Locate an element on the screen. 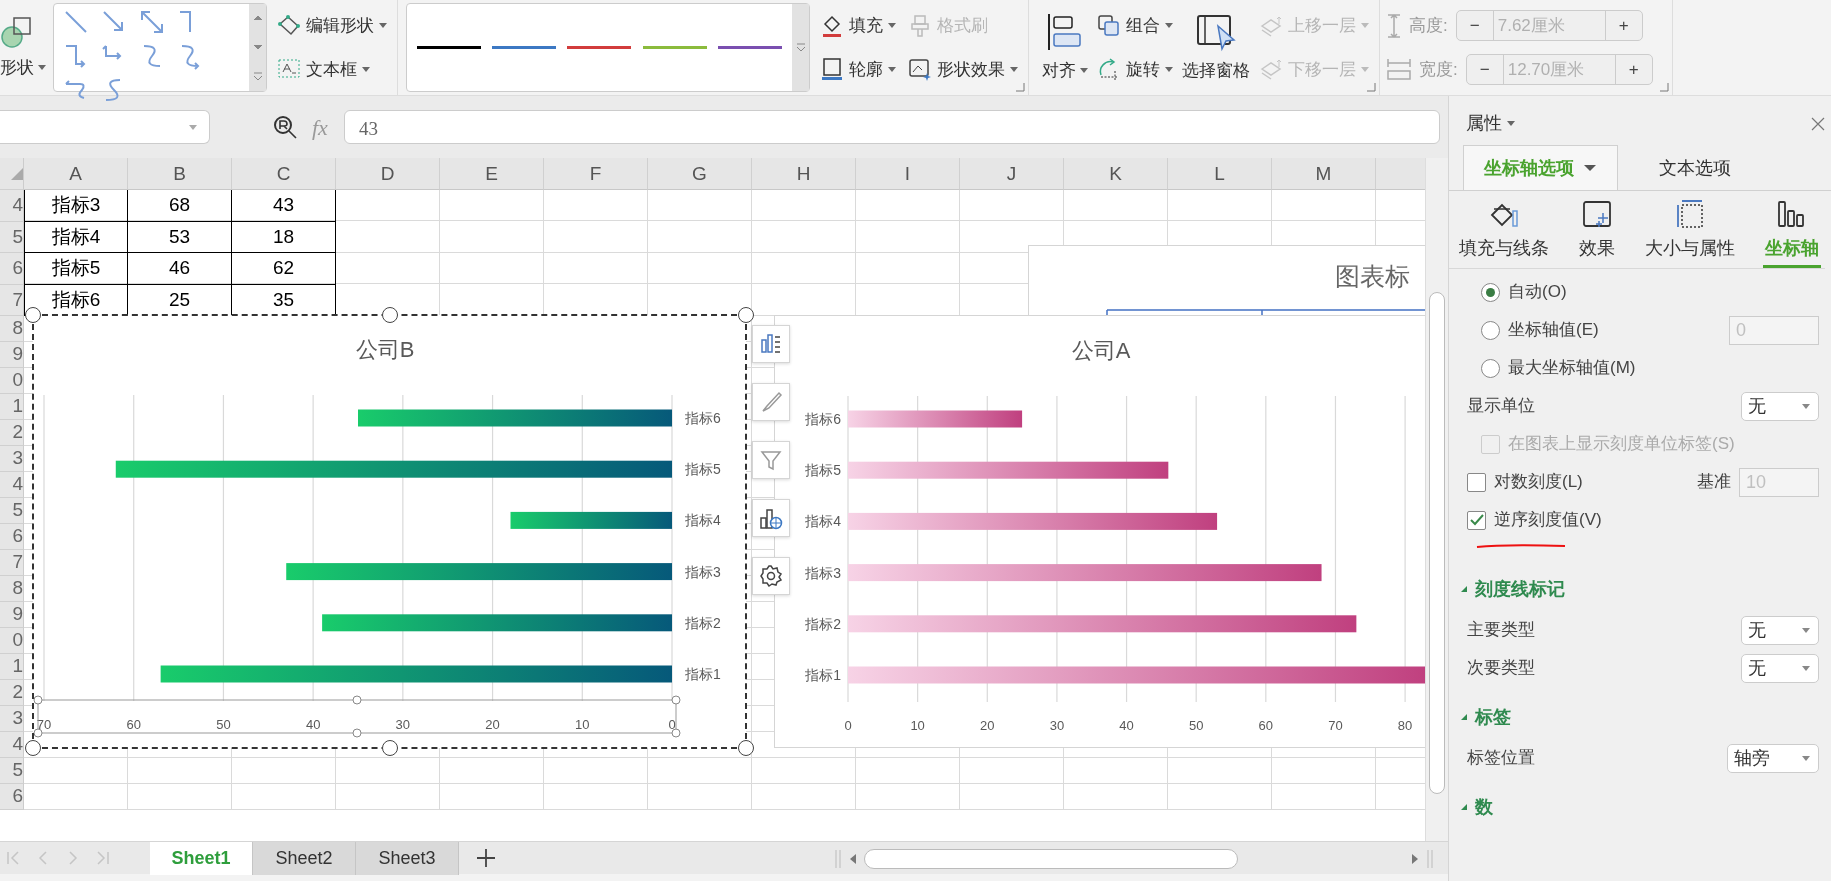 Image resolution: width=1831 pixels, height=881 pixels. column-header: C is located at coordinates (284, 174).